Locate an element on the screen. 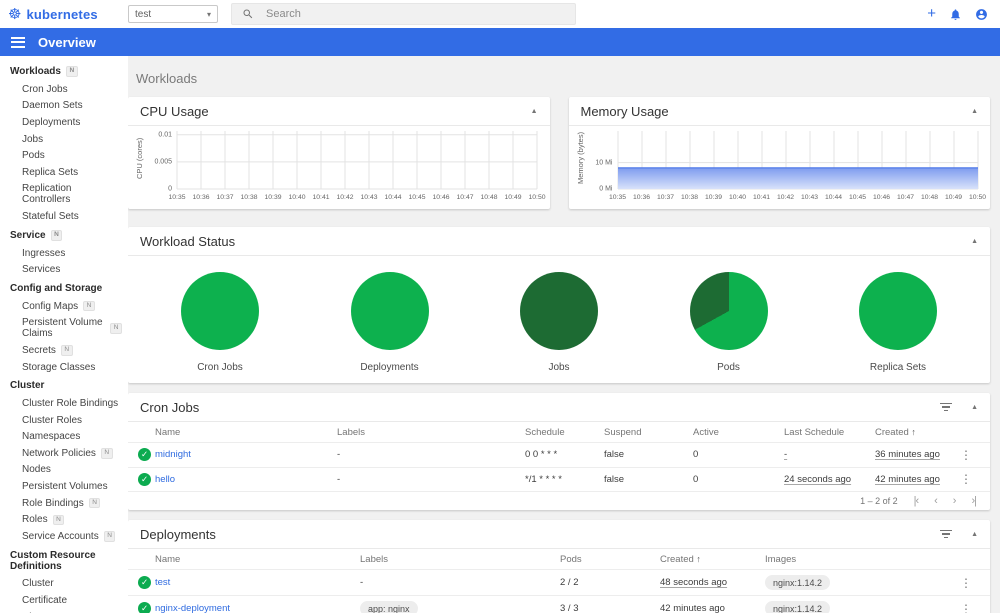 Image resolution: width=1000 pixels, height=613 pixels. sidebar-item-pods: Pods is located at coordinates (64, 155).